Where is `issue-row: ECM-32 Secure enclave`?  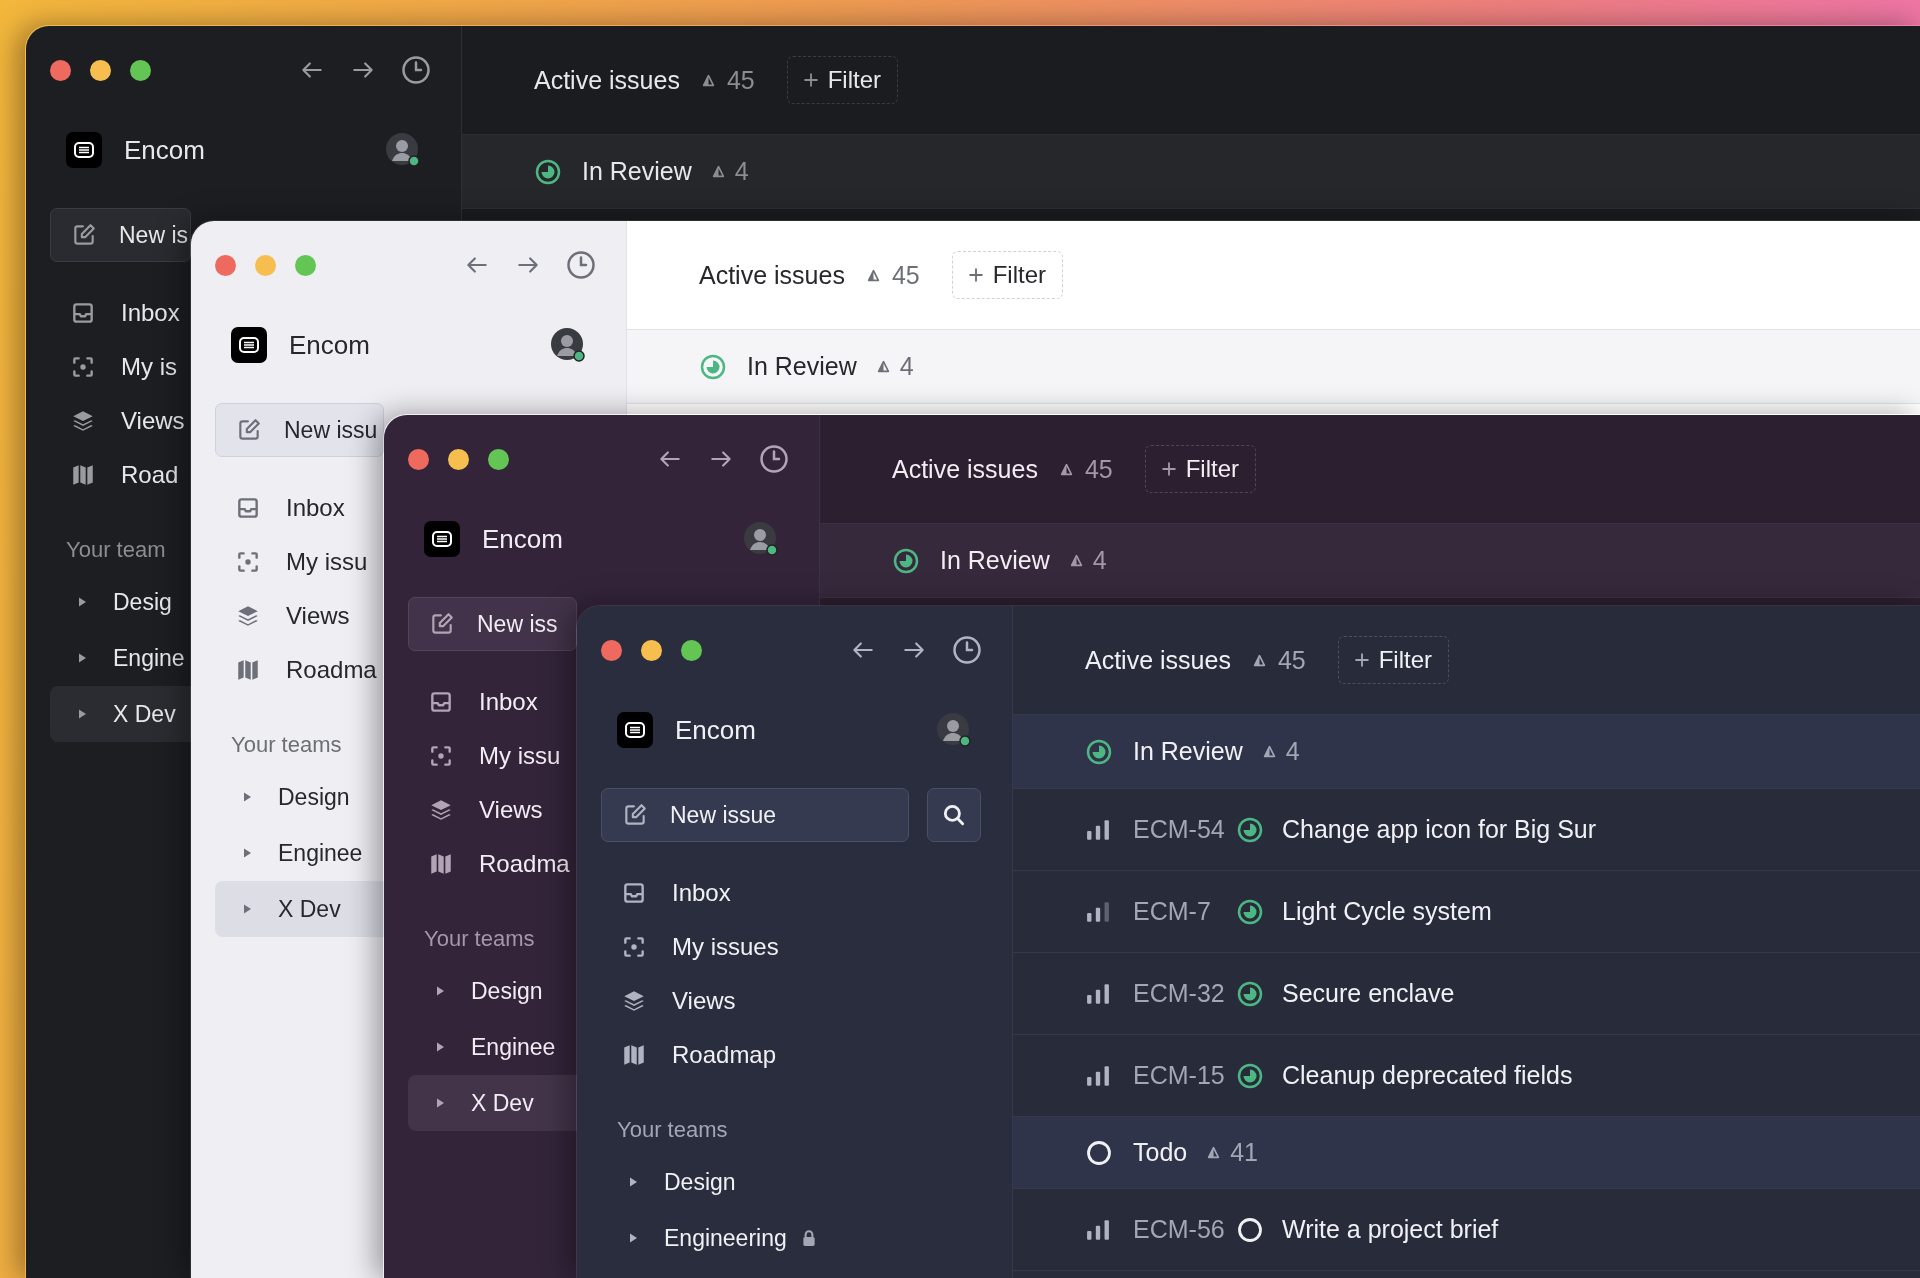
issue-row: ECM-32 Secure enclave is located at coordinates (1466, 994).